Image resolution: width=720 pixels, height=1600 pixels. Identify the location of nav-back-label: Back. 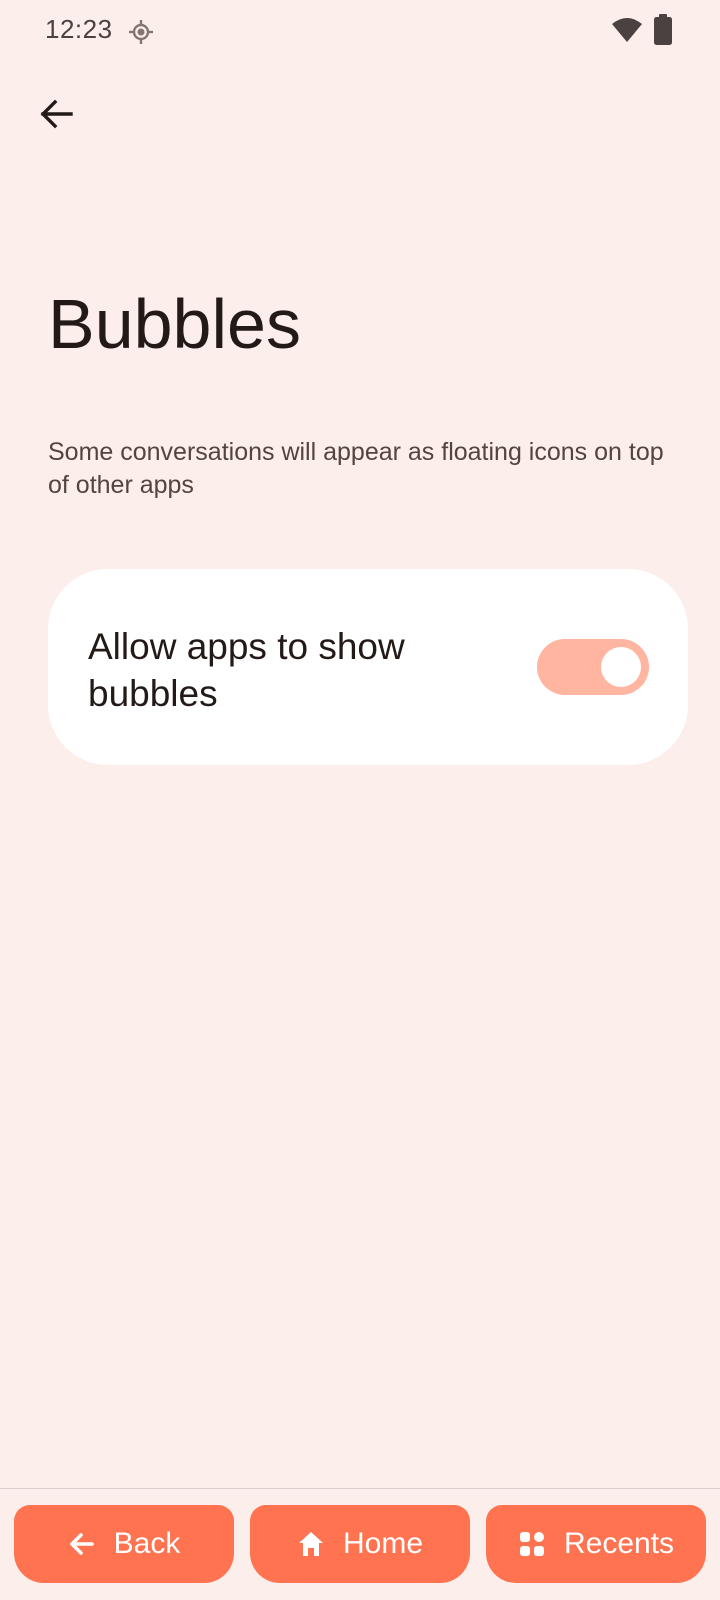
(147, 1543).